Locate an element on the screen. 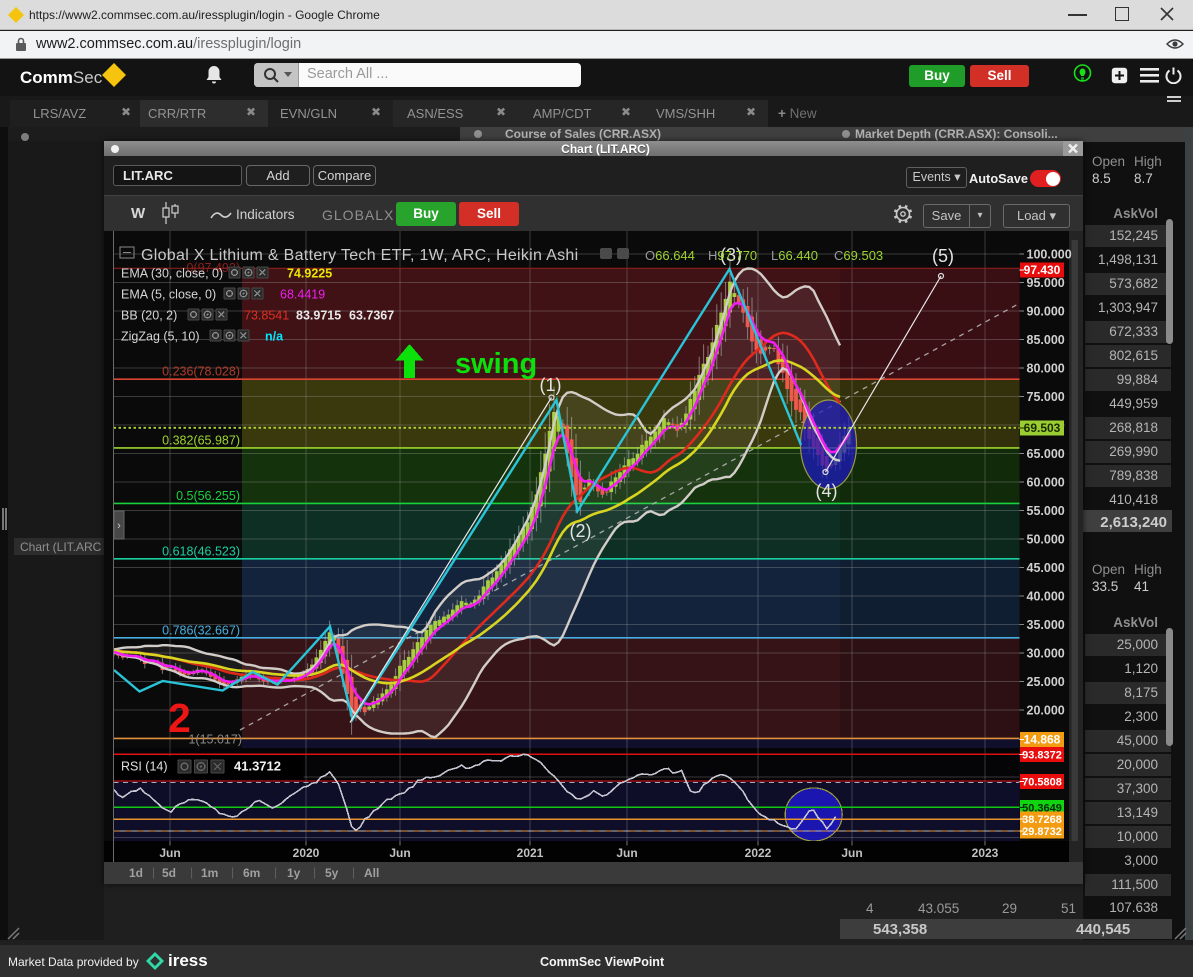  svg-text: 90.000 is located at coordinates (1046, 312).